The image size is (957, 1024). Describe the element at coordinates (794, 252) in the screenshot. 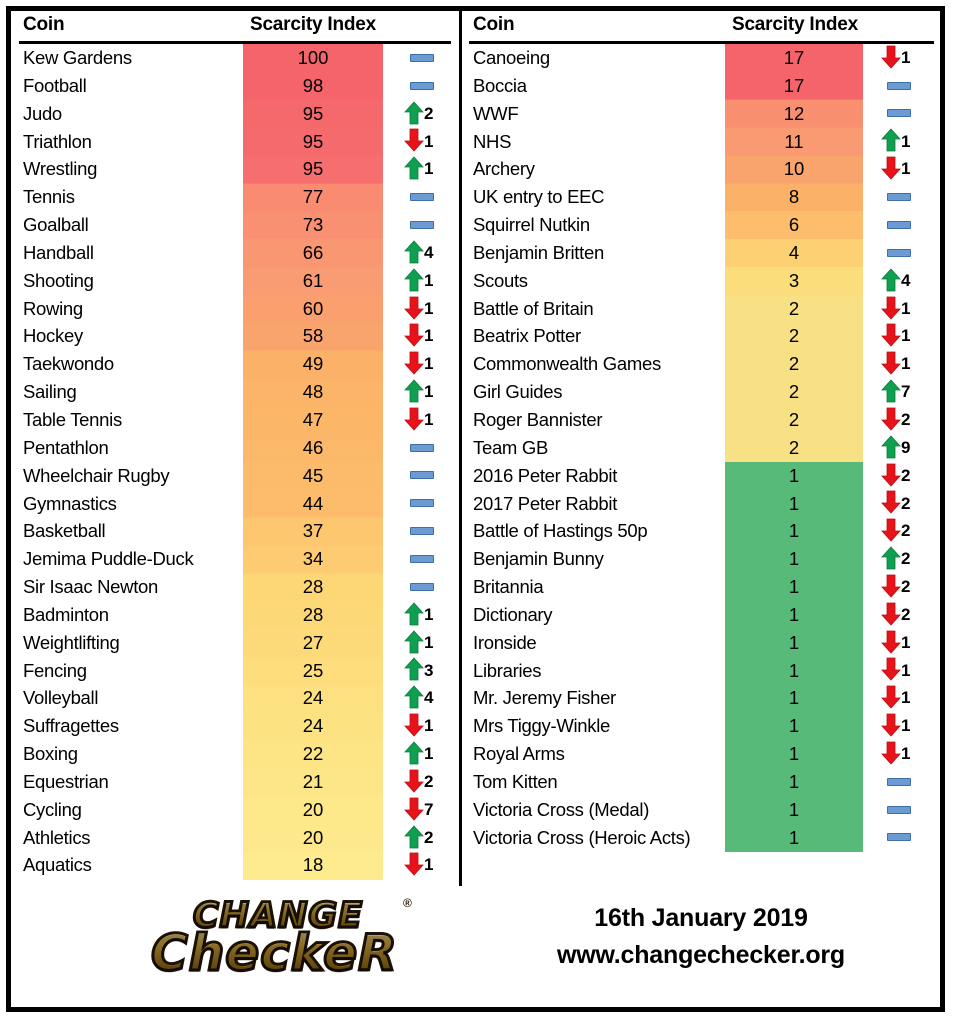

I see `scarcity-index-value: 4` at that location.